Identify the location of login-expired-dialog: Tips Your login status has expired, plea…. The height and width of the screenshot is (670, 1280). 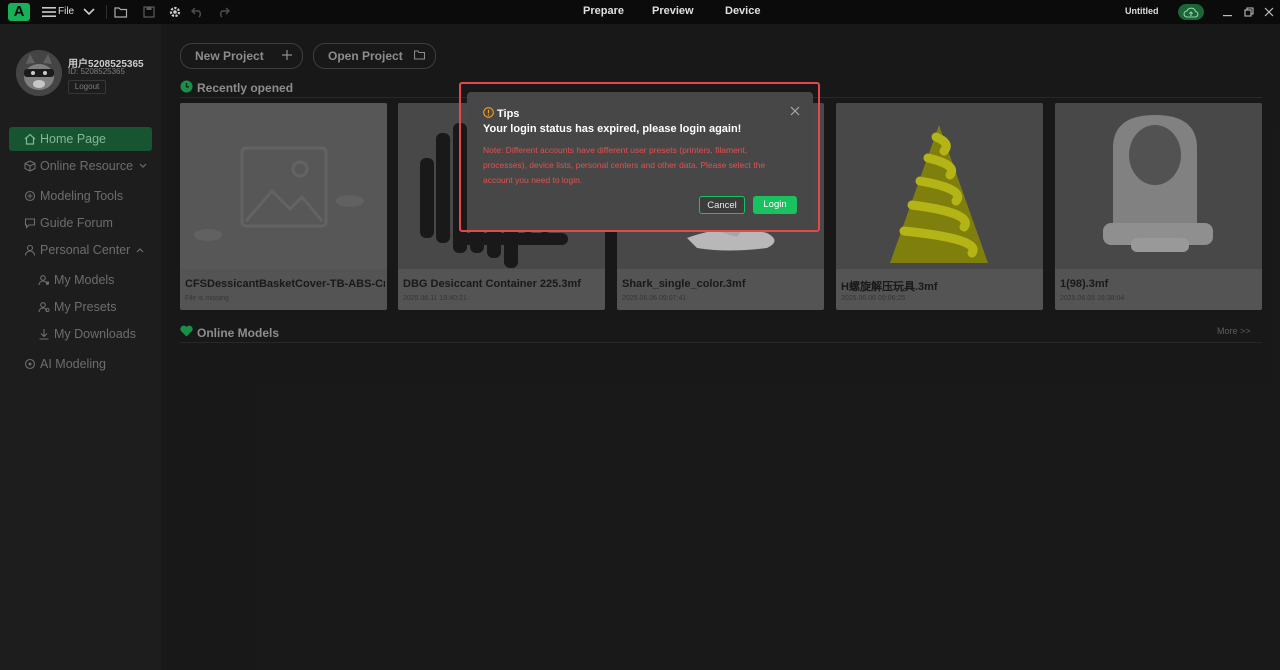
(640, 161).